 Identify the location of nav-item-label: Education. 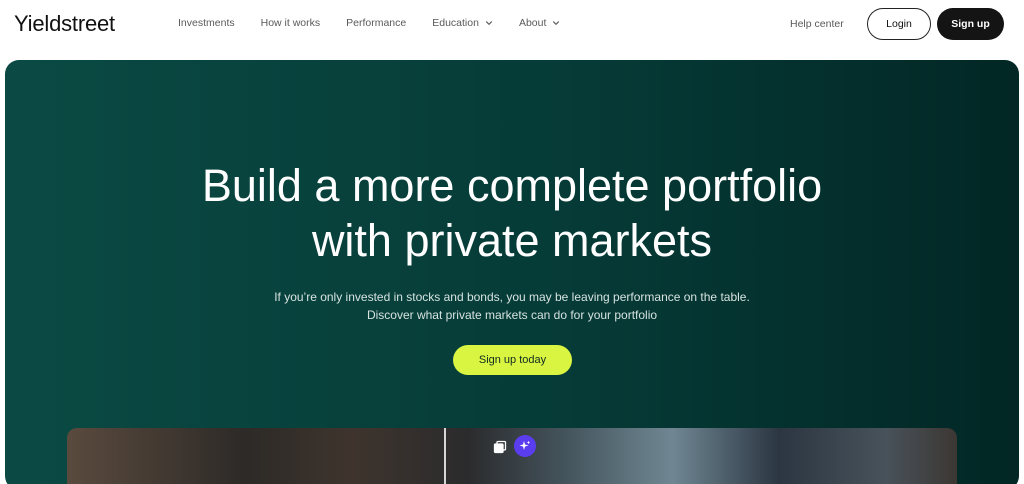
(455, 23).